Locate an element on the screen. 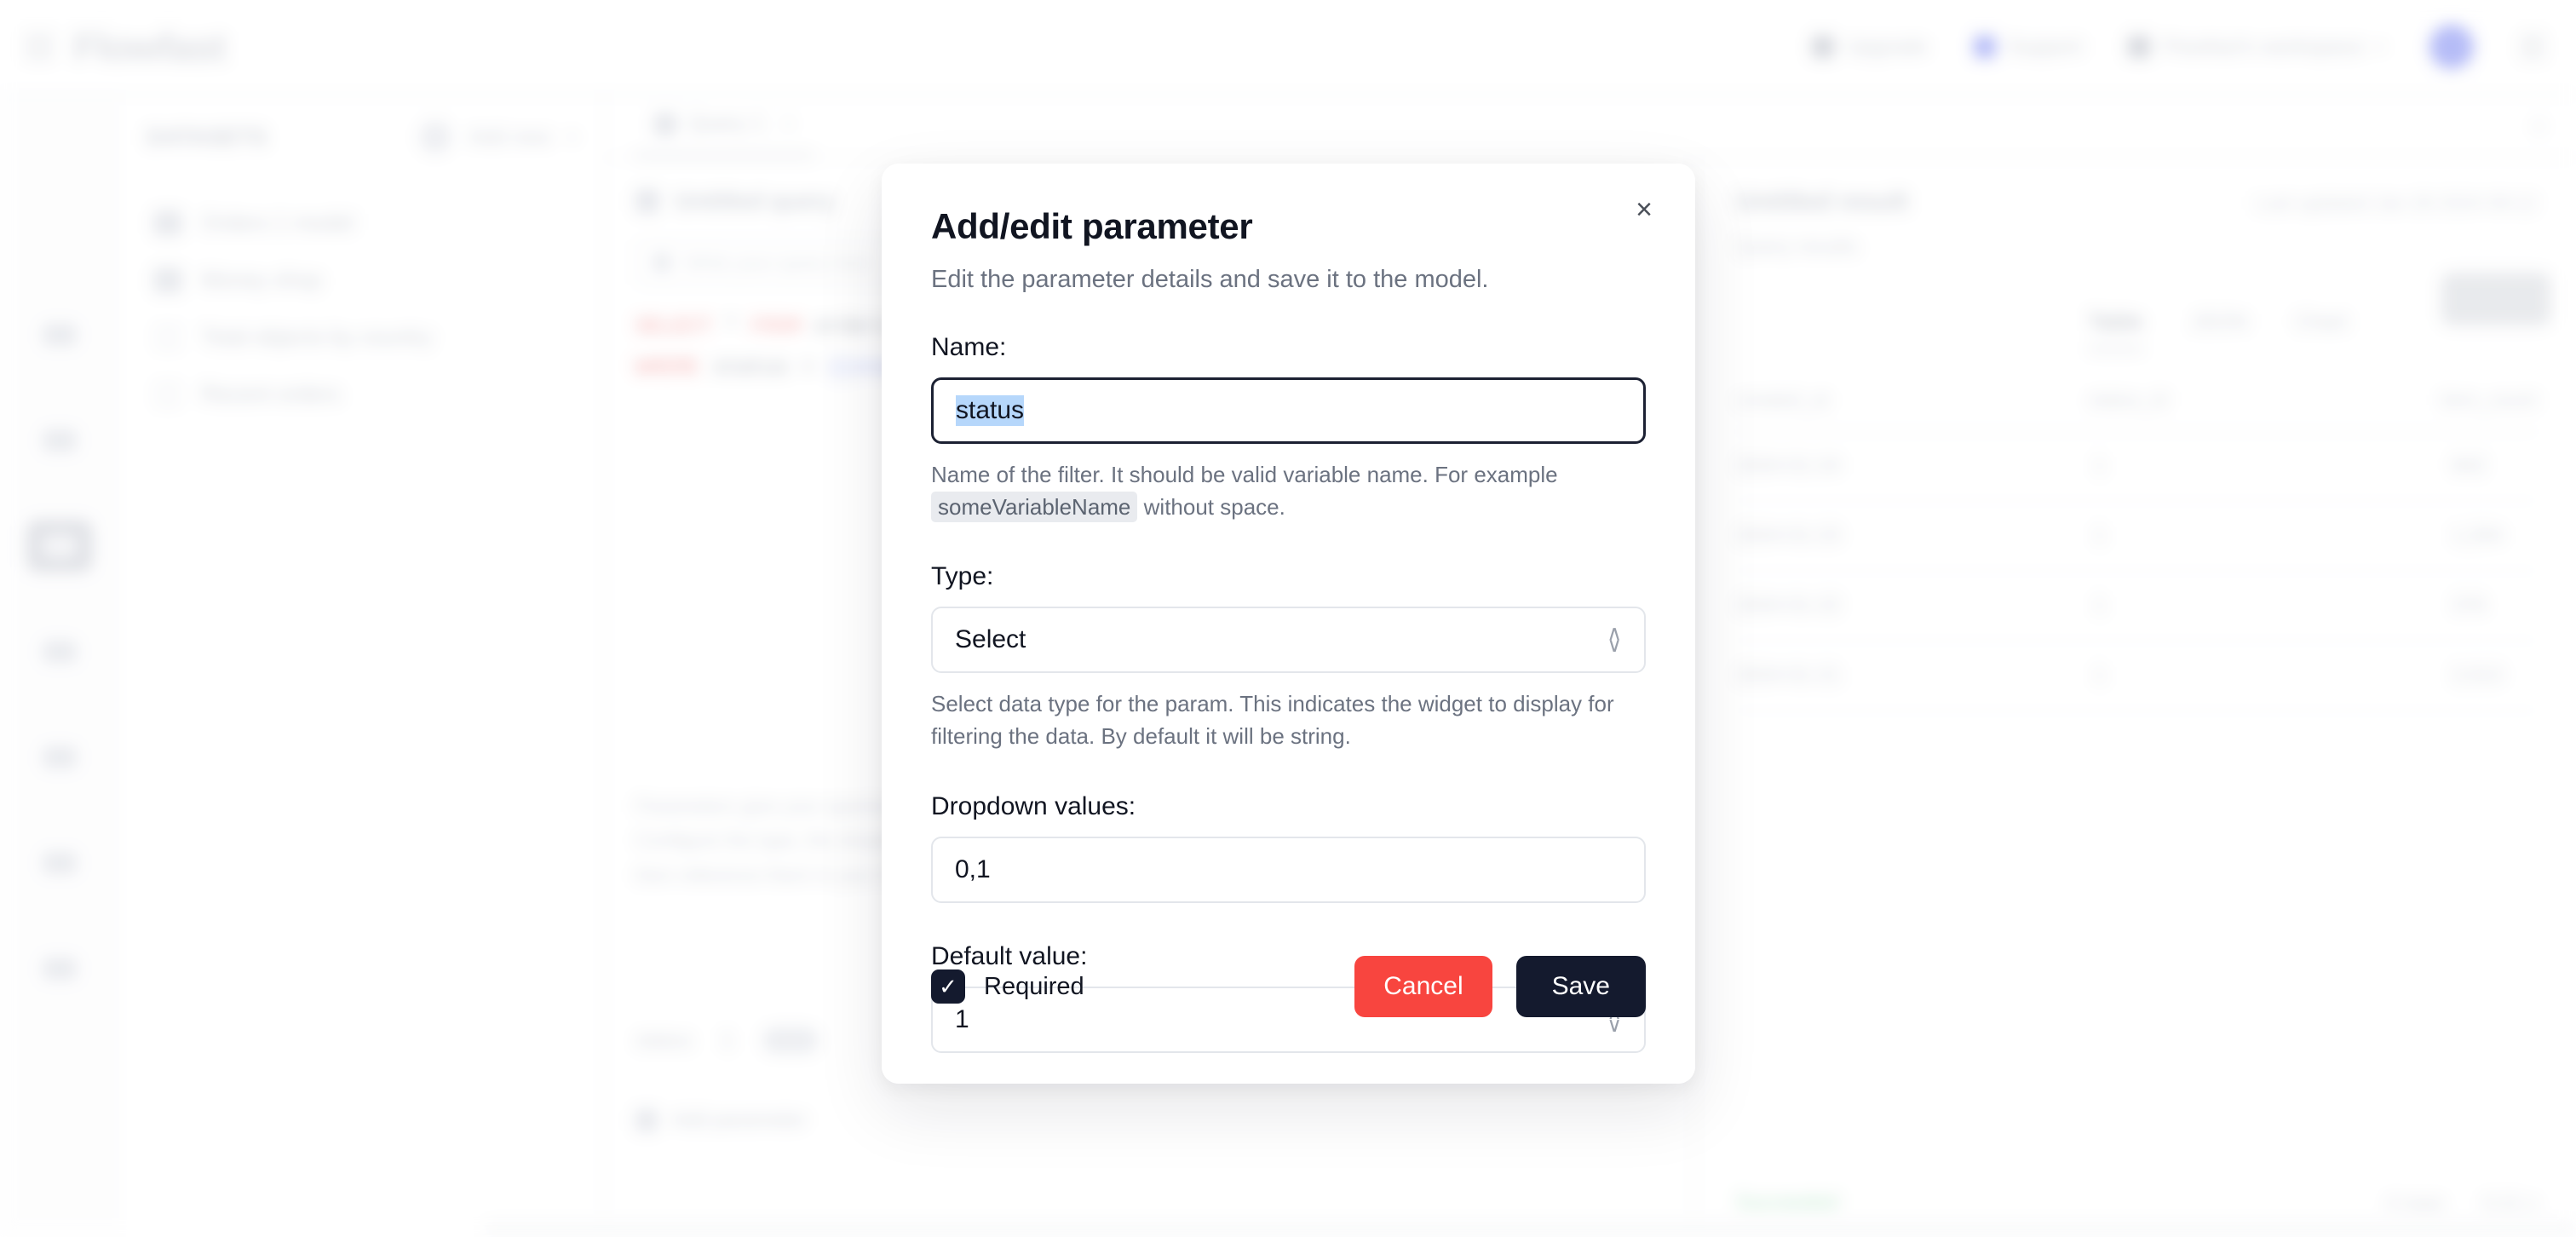 The image size is (2576, 1237). required-label: Required is located at coordinates (1034, 986).